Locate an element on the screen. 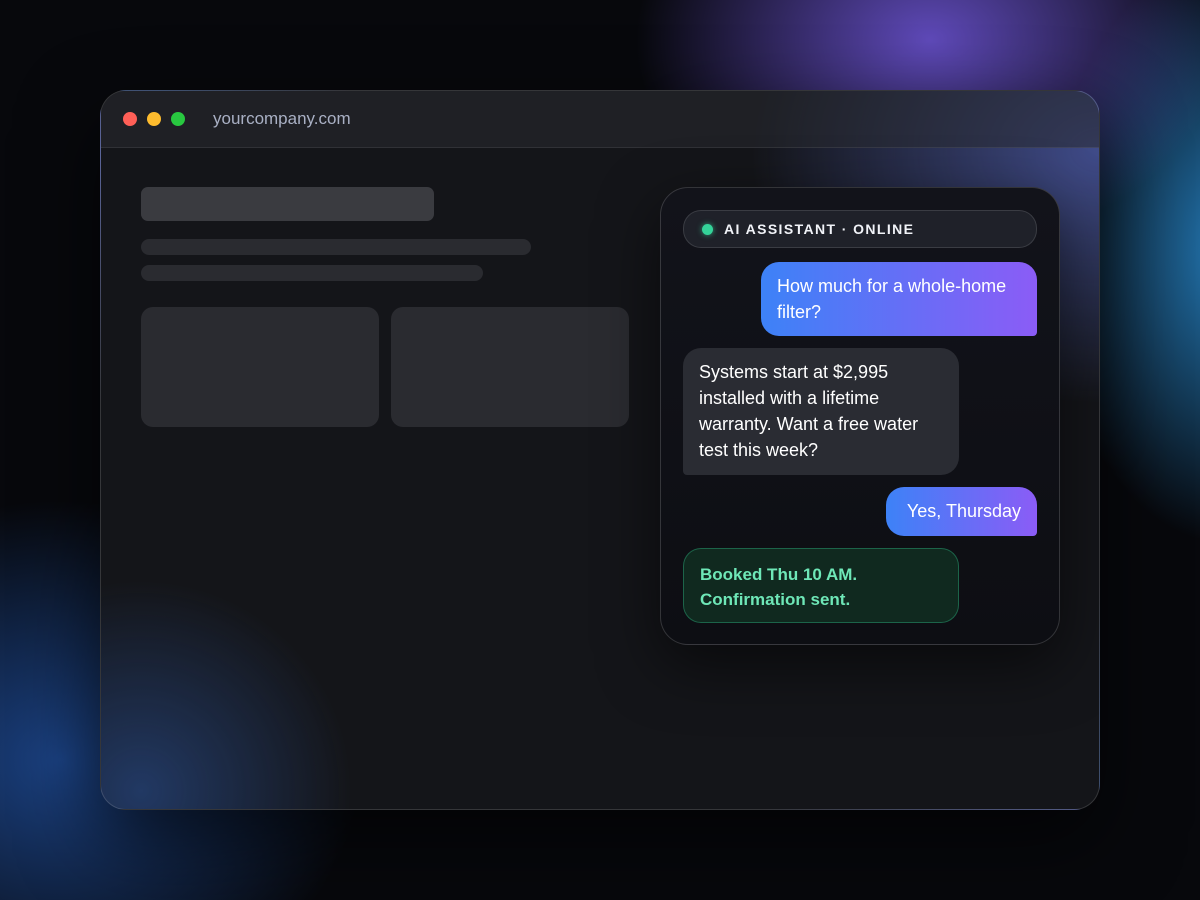  user-message-bubble: Yes, Thursday is located at coordinates (961, 511).